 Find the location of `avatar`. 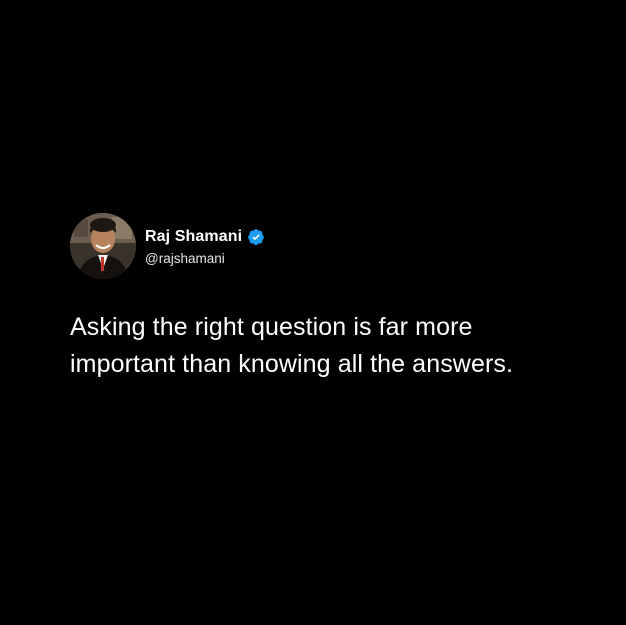

avatar is located at coordinates (103, 246).